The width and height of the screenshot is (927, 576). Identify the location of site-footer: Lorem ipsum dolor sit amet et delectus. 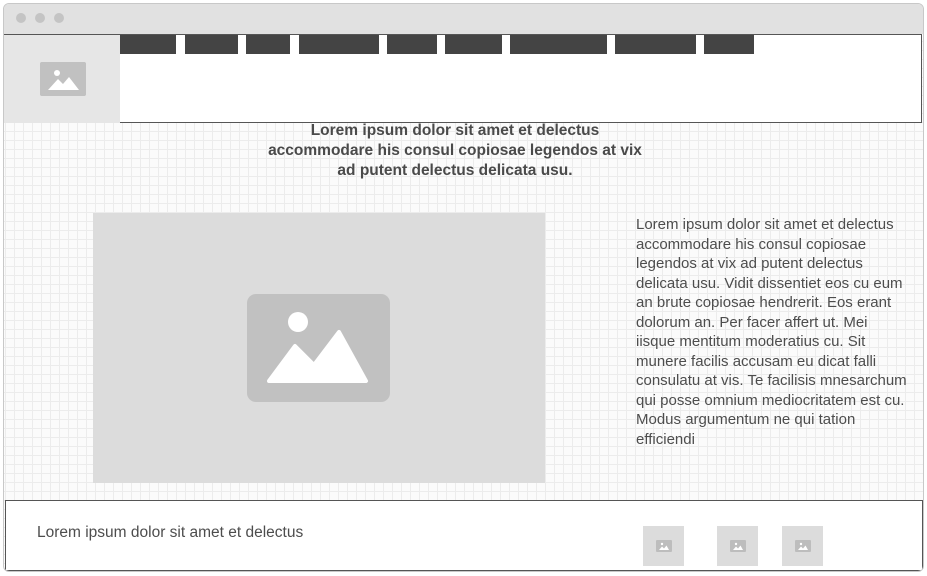
(464, 535).